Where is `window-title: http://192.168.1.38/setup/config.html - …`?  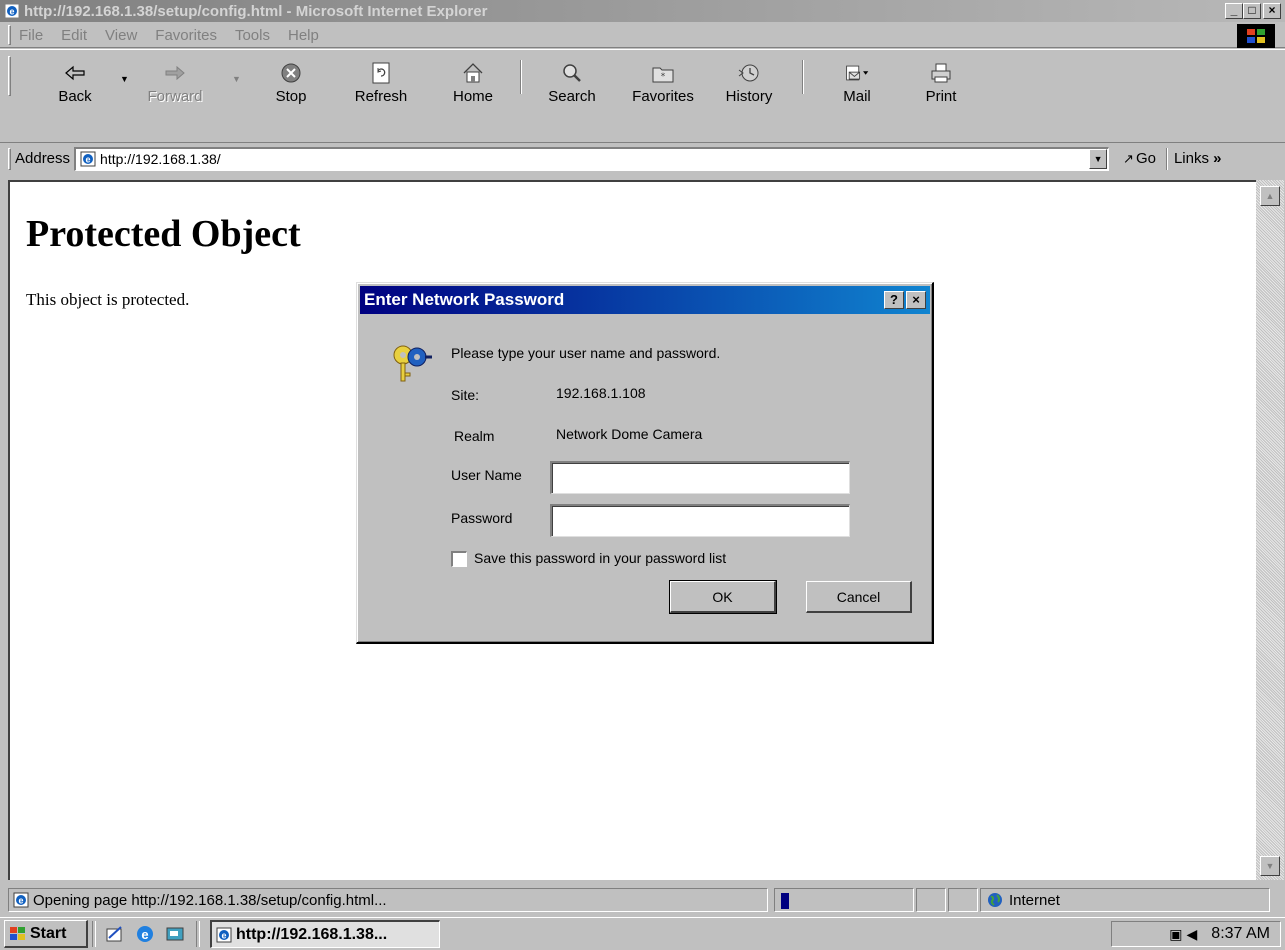 window-title: http://192.168.1.38/setup/config.html - … is located at coordinates (256, 11).